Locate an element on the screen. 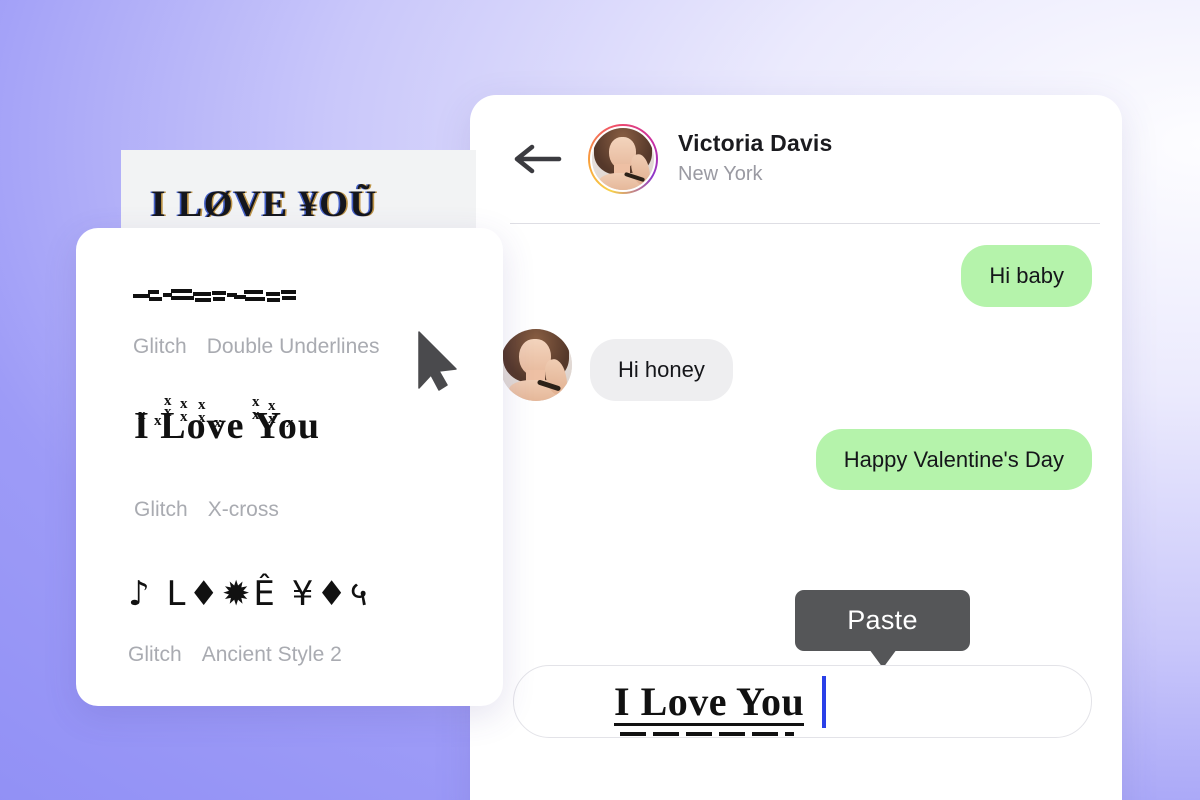  message-bubble: Happy Valentine's Day is located at coordinates (953, 459).